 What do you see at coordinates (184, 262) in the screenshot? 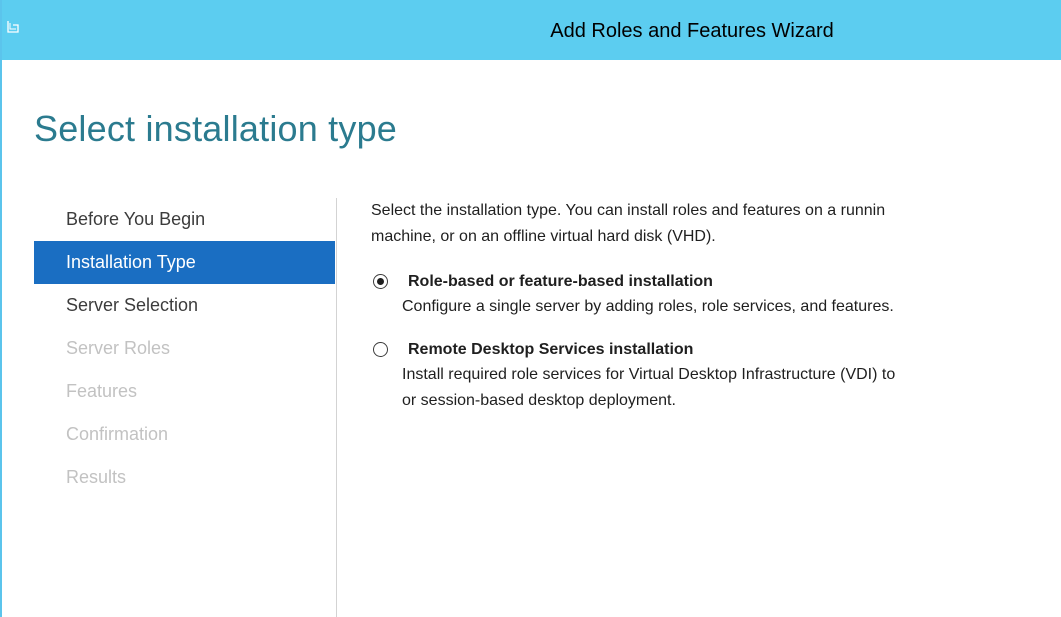
I see `step-installation-type: Installation Type` at bounding box center [184, 262].